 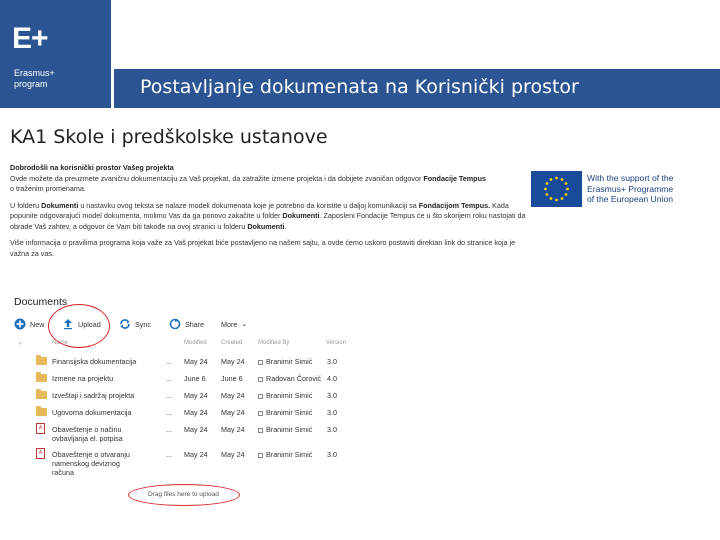 What do you see at coordinates (244, 324) in the screenshot?
I see `chevron-down-icon: ⌄` at bounding box center [244, 324].